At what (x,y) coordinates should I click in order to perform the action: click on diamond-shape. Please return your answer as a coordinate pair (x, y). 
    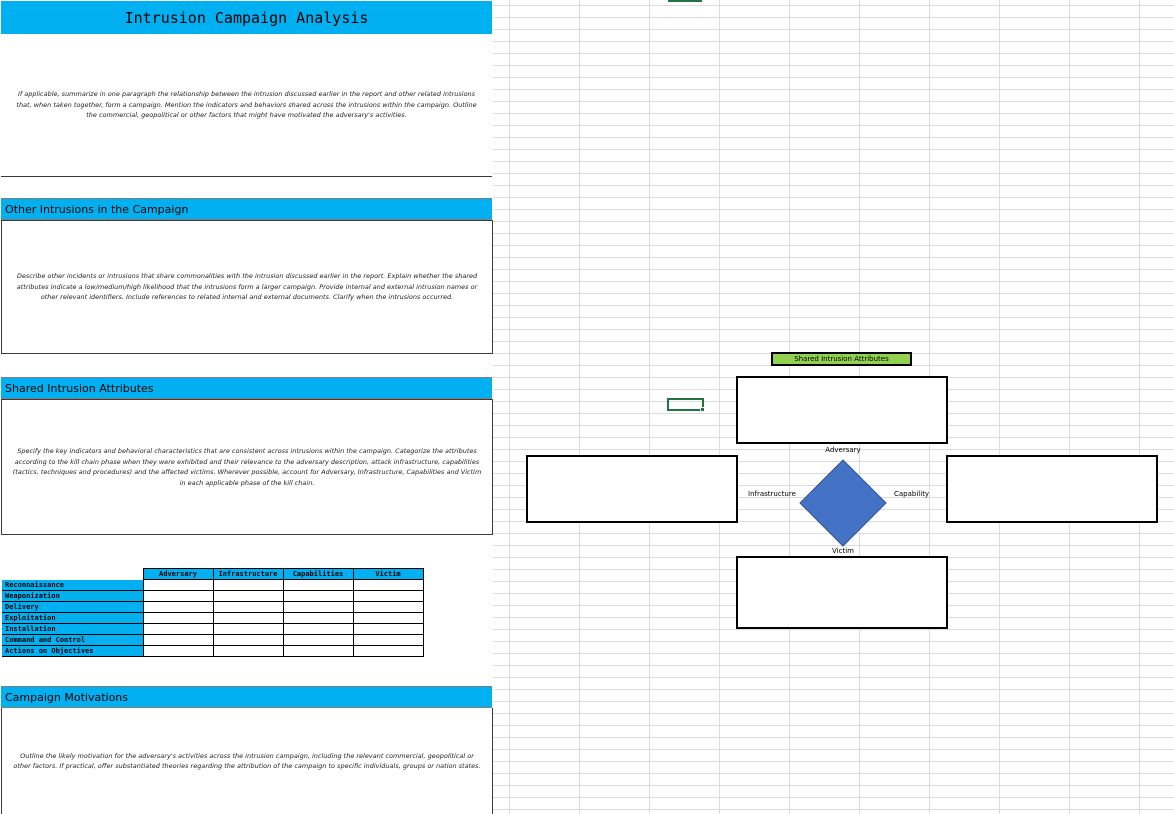
    Looking at the image, I should click on (843, 503).